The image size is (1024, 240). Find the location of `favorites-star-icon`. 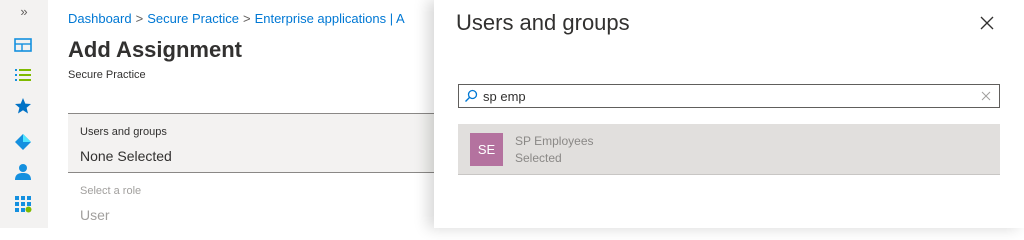

favorites-star-icon is located at coordinates (23, 106).